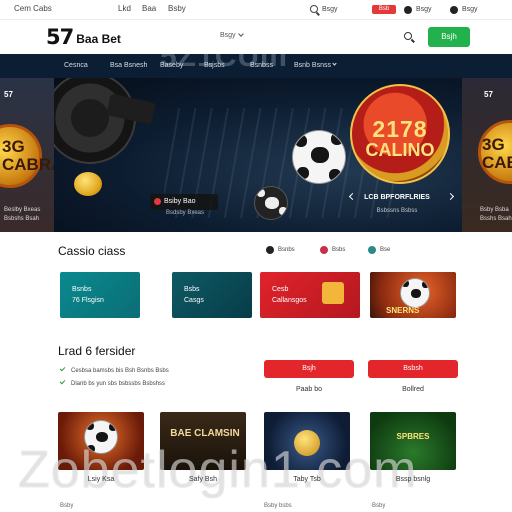  What do you see at coordinates (409, 37) in the screenshot?
I see `search-button` at bounding box center [409, 37].